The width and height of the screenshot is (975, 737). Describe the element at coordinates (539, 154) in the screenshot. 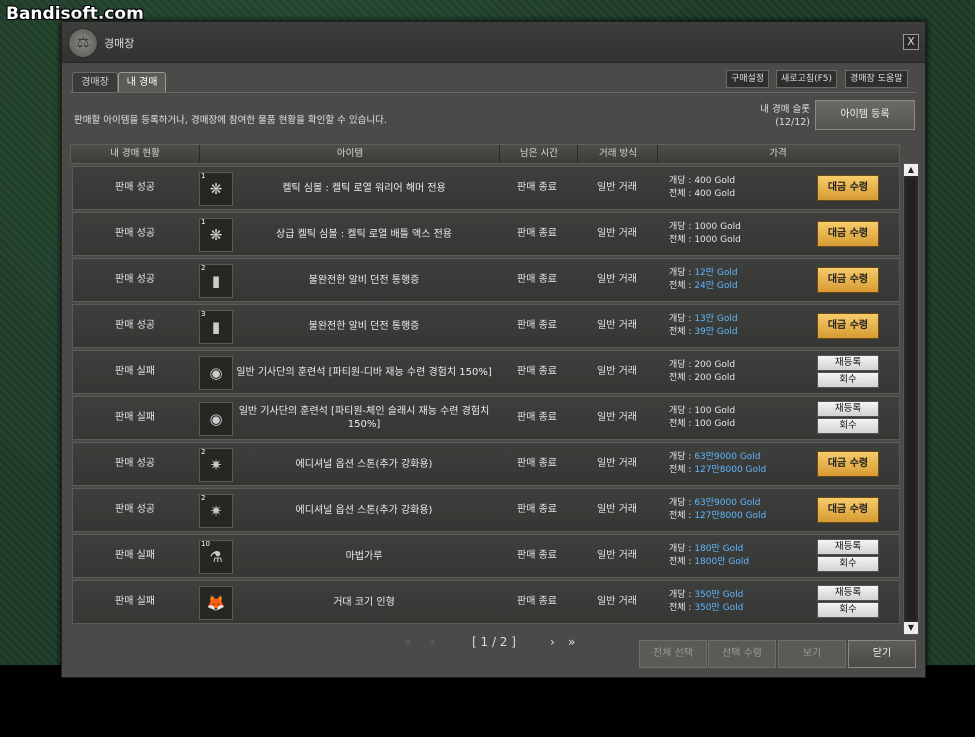

I see `col-time: 남은 시간` at that location.